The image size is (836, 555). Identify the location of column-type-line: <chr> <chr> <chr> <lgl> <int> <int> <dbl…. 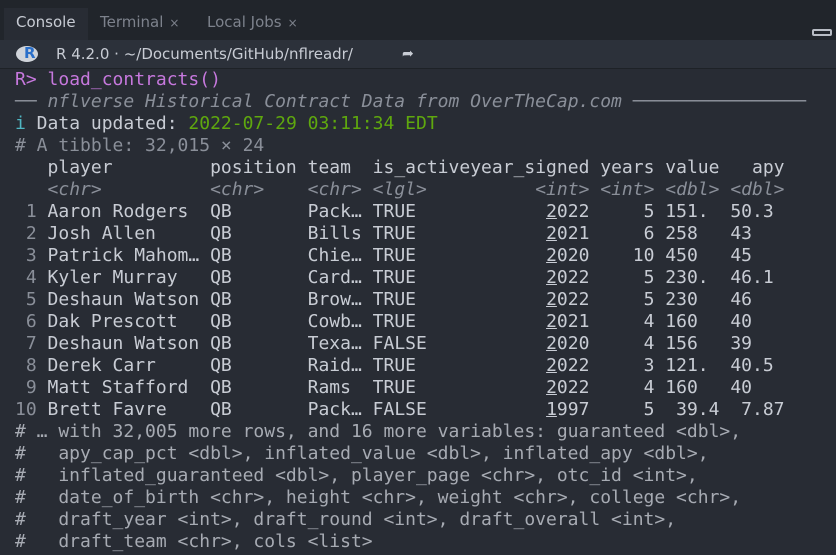
(410, 190).